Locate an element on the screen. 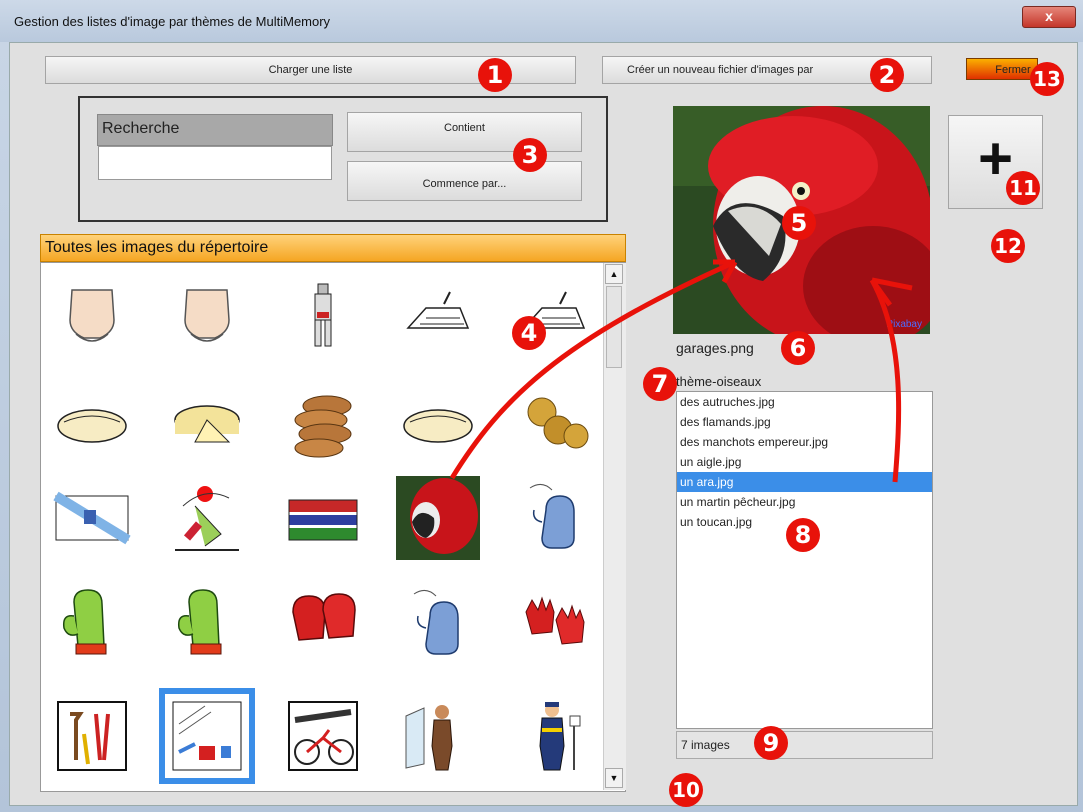 This screenshot has height=812, width=1083. annotation-badge-3: 3 is located at coordinates (530, 155).